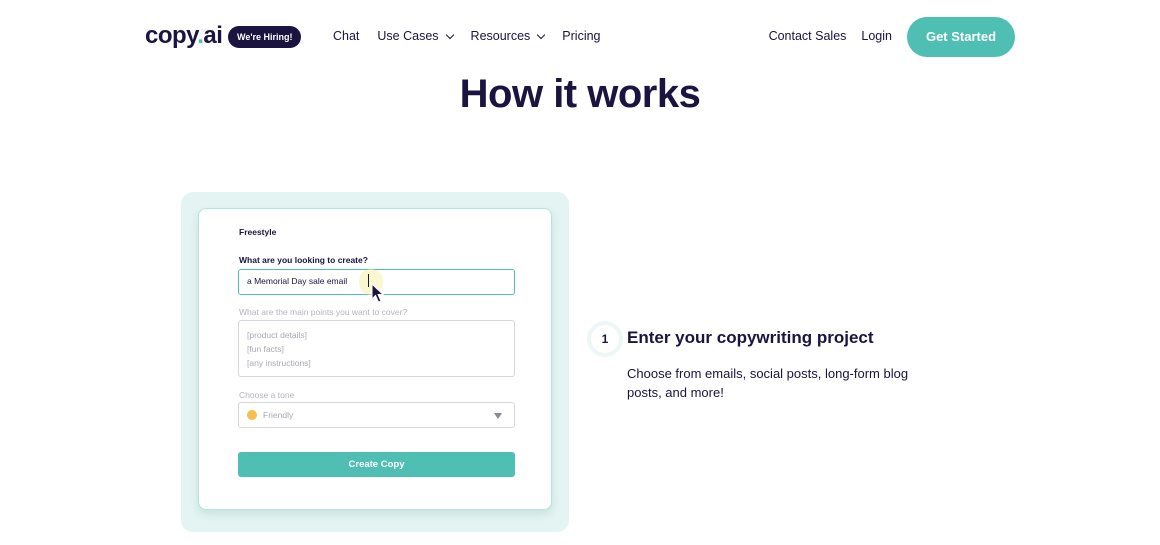  I want to click on nav-use-cases-label: Use Cases, so click(408, 36).